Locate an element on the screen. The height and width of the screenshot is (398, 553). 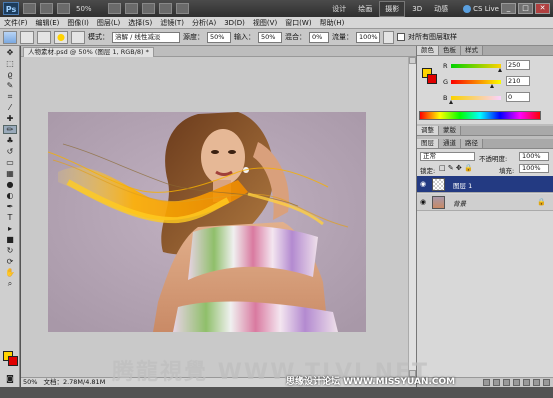
tab-color: 颜色 is located at coordinates (428, 50).